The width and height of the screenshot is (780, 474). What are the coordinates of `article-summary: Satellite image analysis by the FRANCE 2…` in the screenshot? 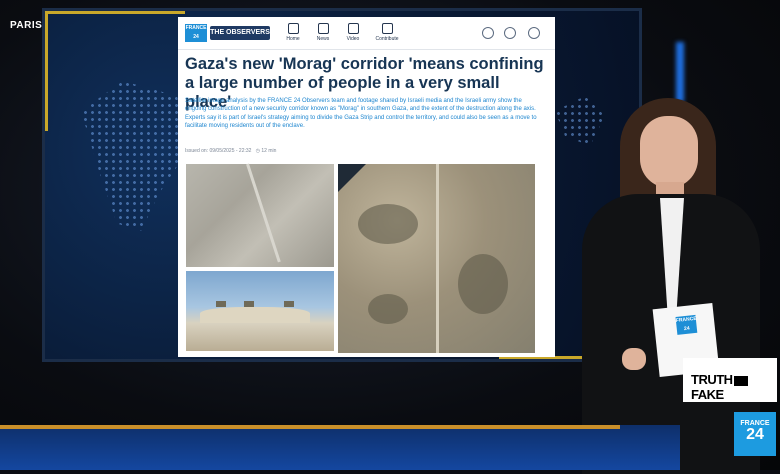 It's located at (361, 114).